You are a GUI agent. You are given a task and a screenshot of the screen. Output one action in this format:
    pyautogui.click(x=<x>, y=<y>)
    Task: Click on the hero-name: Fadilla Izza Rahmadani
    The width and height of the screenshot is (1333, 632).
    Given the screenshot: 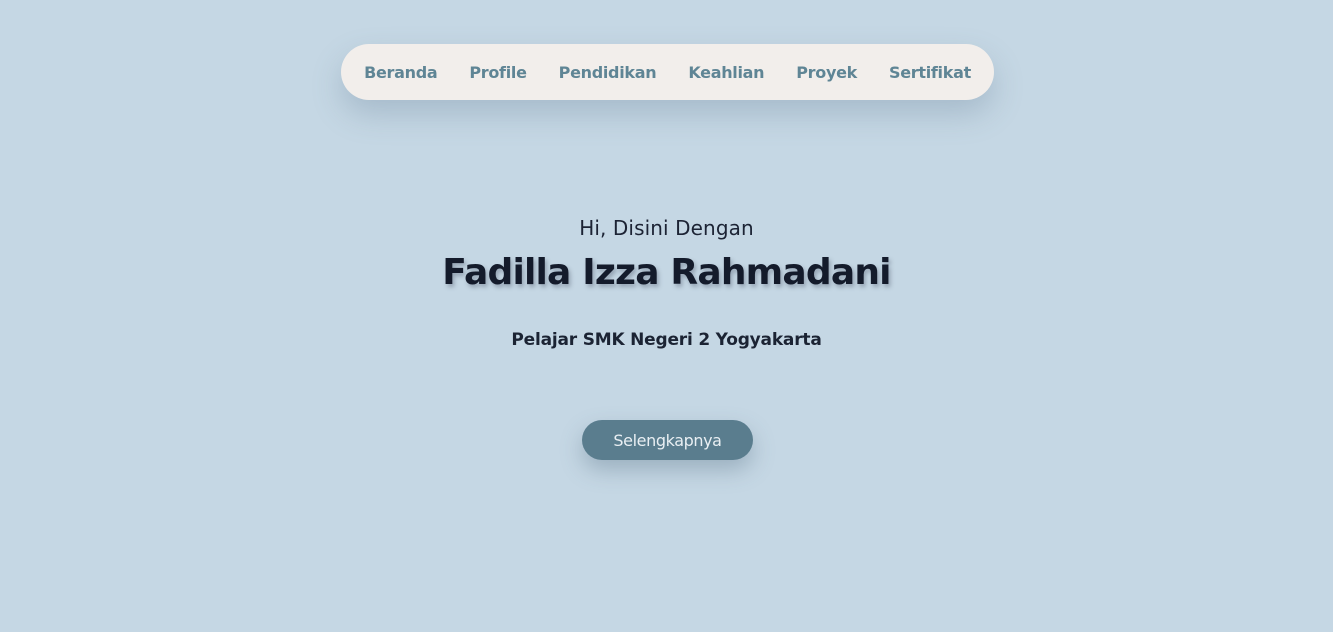 What is the action you would take?
    pyautogui.click(x=666, y=272)
    